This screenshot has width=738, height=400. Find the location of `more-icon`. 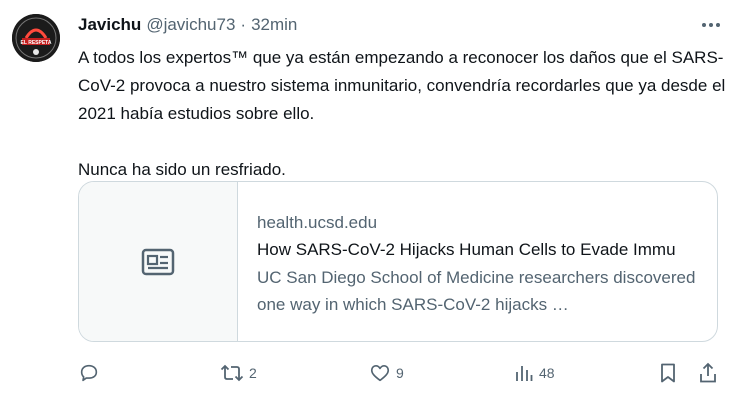

more-icon is located at coordinates (711, 25).